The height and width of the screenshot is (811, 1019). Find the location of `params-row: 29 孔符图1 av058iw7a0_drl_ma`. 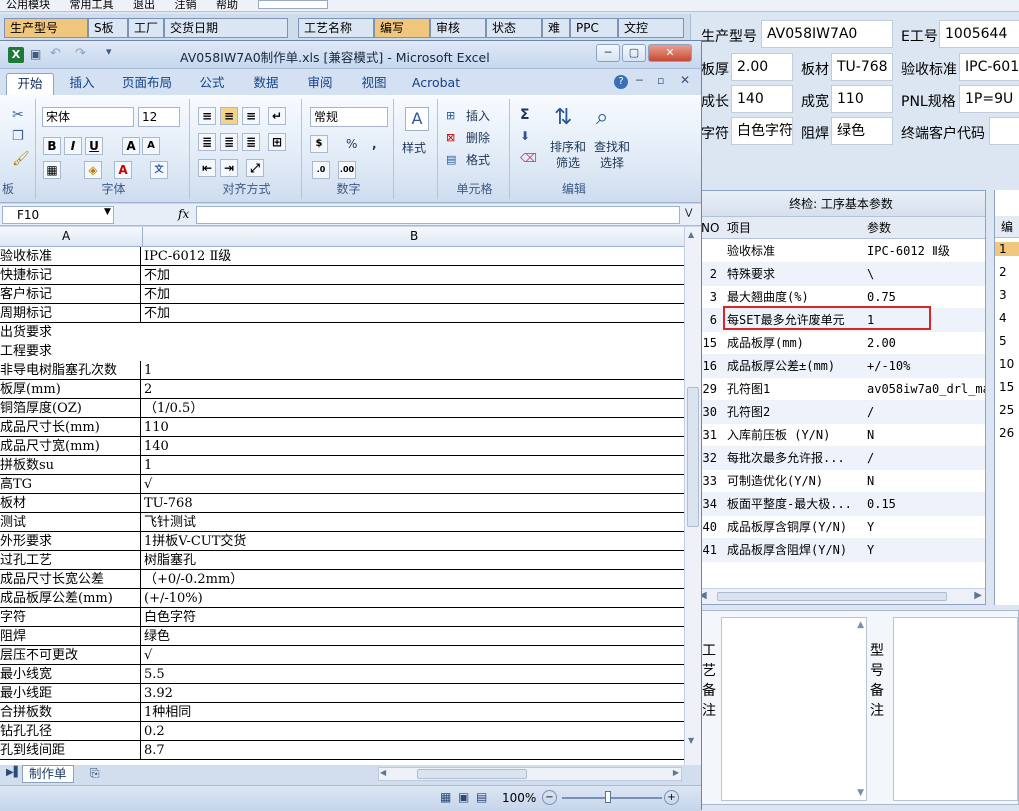

params-row: 29 孔符图1 av058iw7a0_drl_ma is located at coordinates (841, 389).